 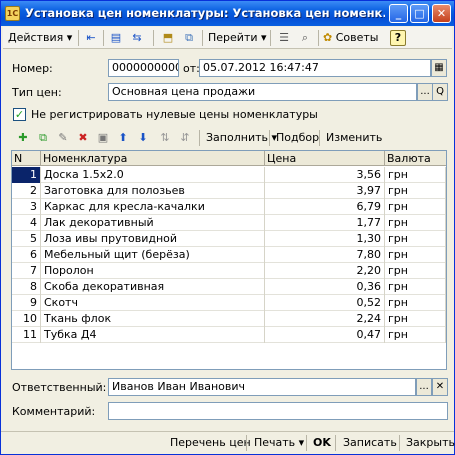 What do you see at coordinates (26, 335) in the screenshot?
I see `cell-n: 11` at bounding box center [26, 335].